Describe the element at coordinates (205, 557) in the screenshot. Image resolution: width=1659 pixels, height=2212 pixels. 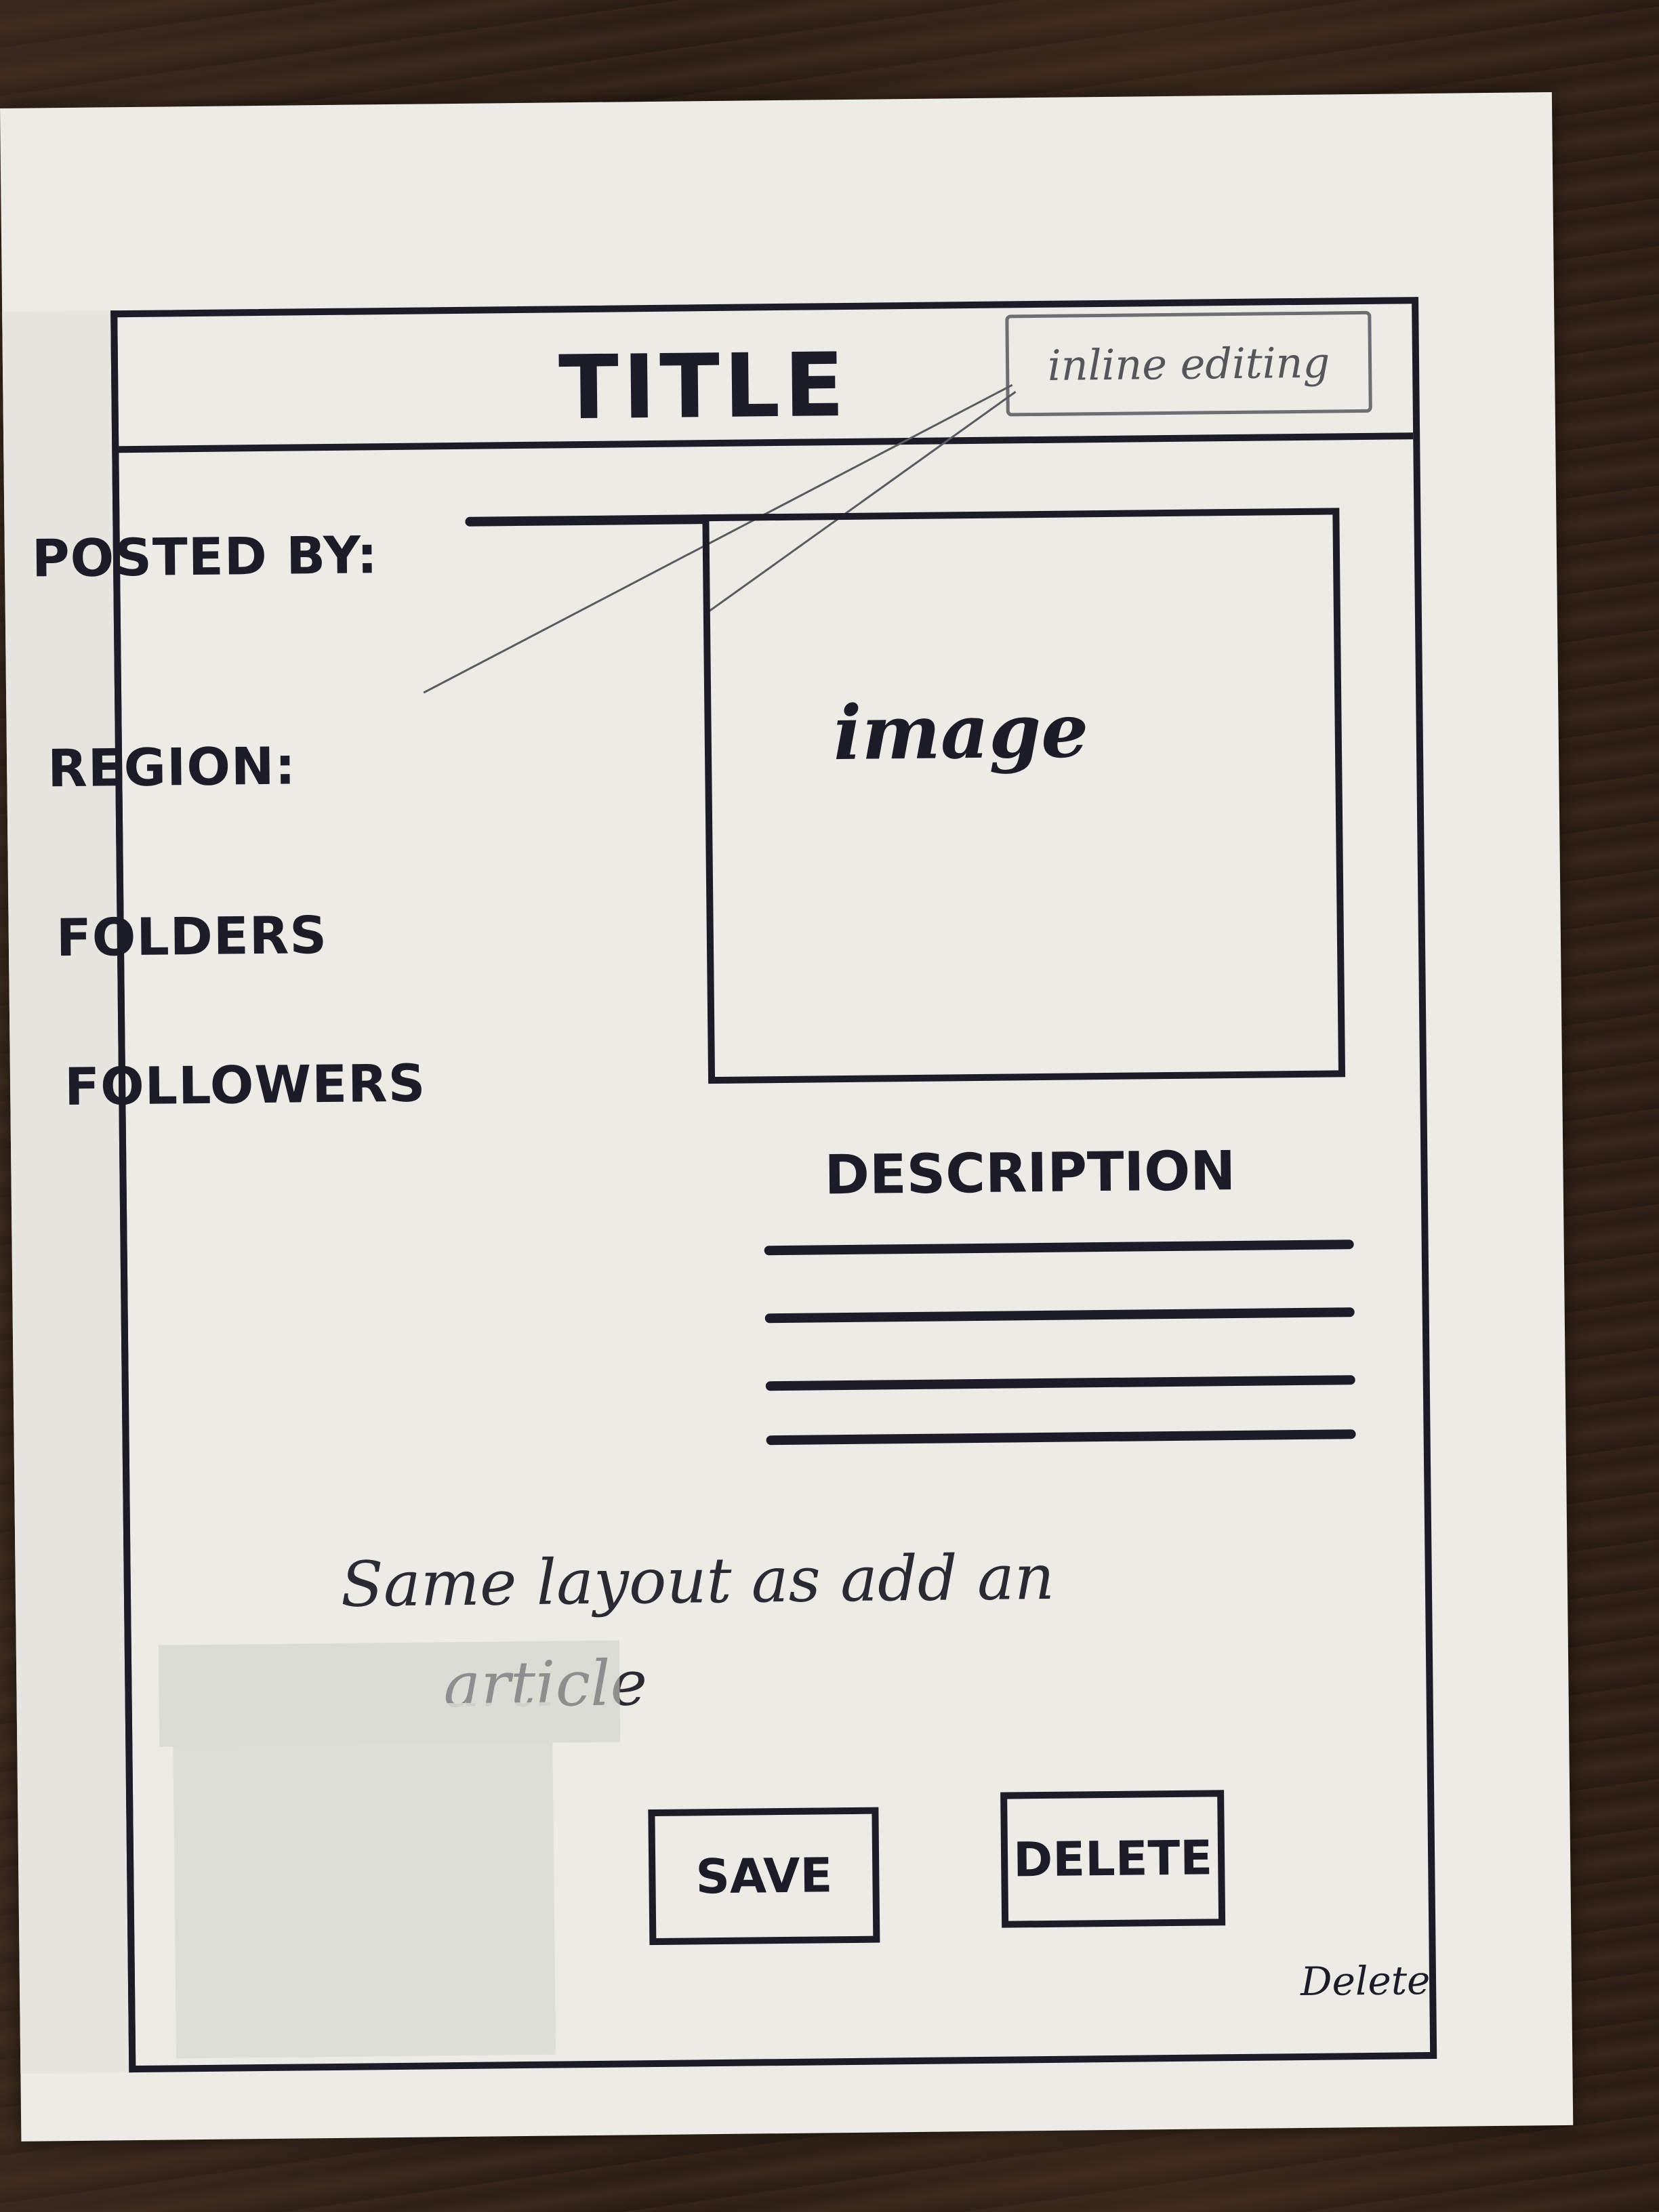
I see `posted-by-label: POSTED BY:` at that location.